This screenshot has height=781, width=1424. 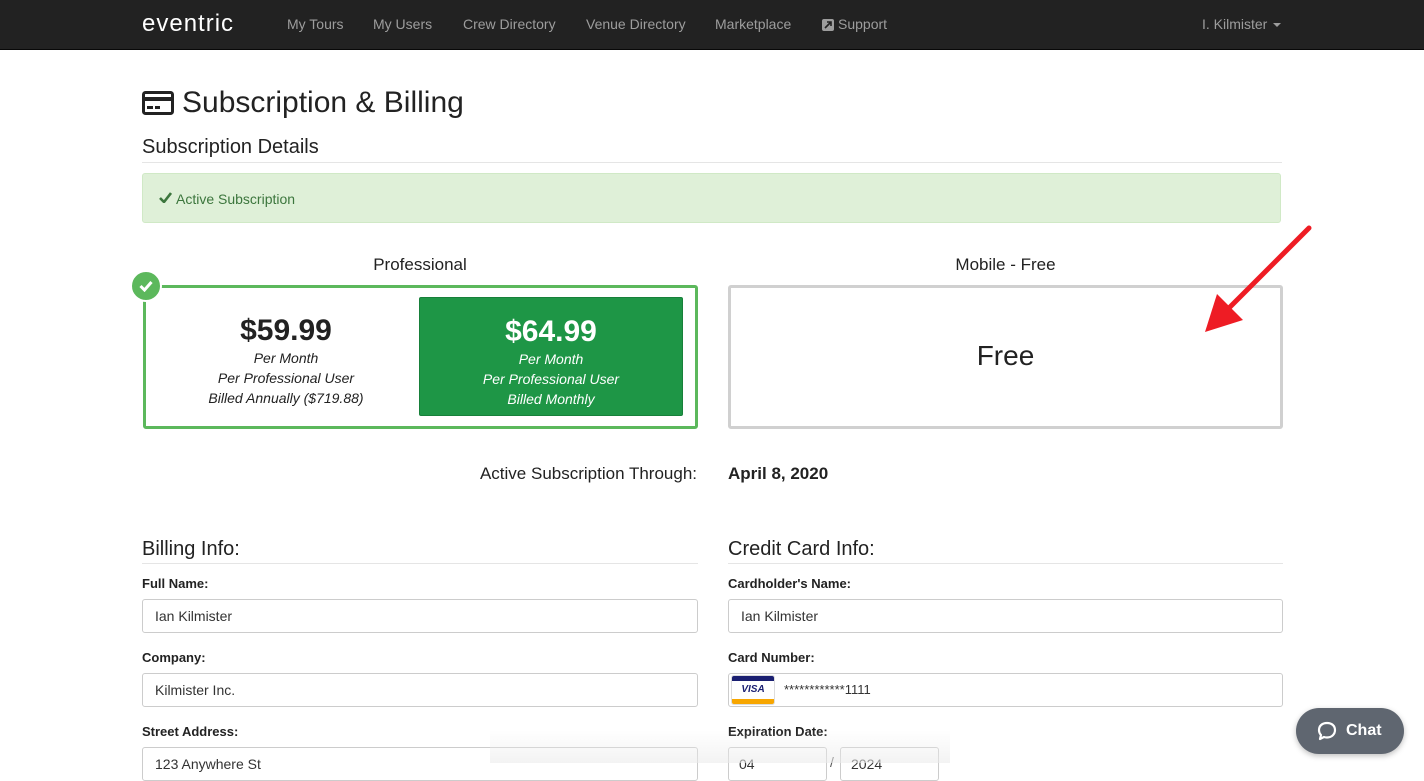 I want to click on selected-check-badge, so click(x=146, y=286).